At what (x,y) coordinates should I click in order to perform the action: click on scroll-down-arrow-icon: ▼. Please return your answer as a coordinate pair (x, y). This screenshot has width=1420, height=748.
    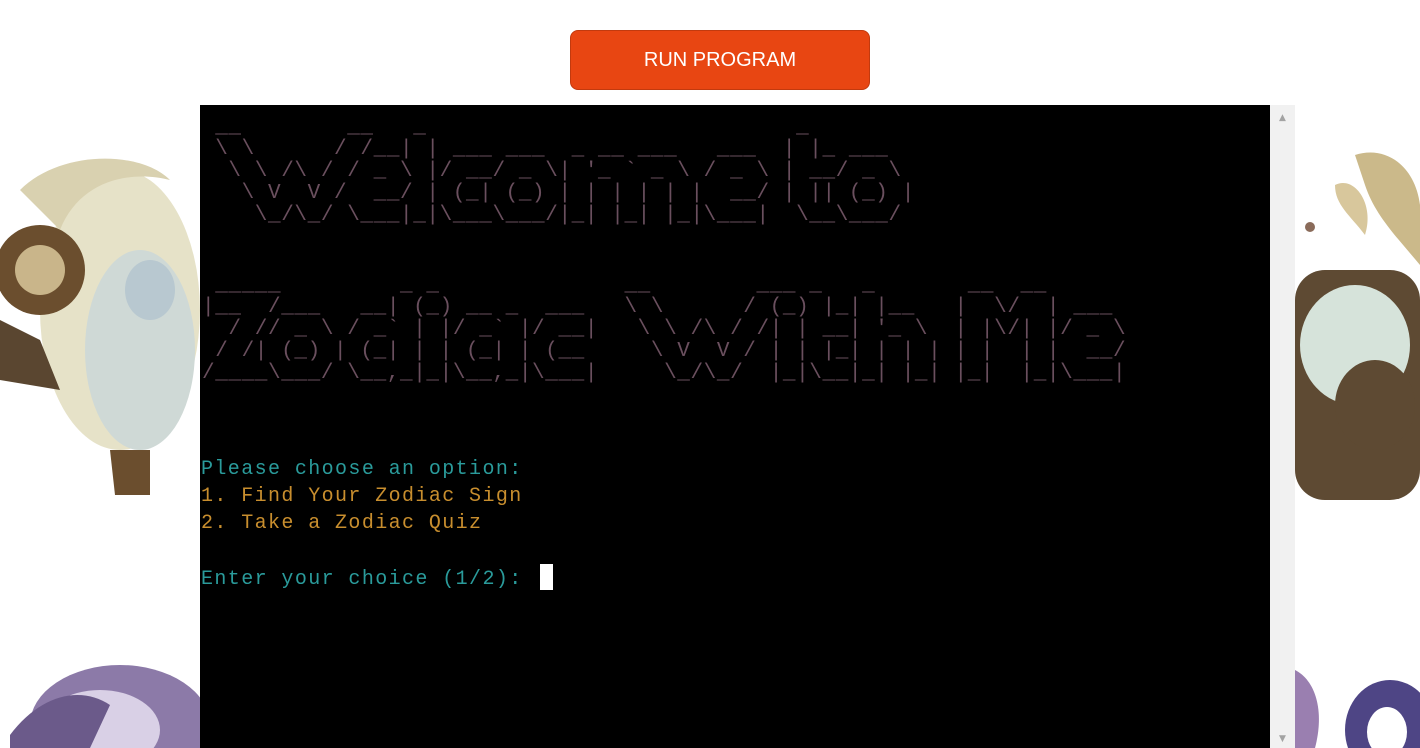
    Looking at the image, I should click on (1282, 739).